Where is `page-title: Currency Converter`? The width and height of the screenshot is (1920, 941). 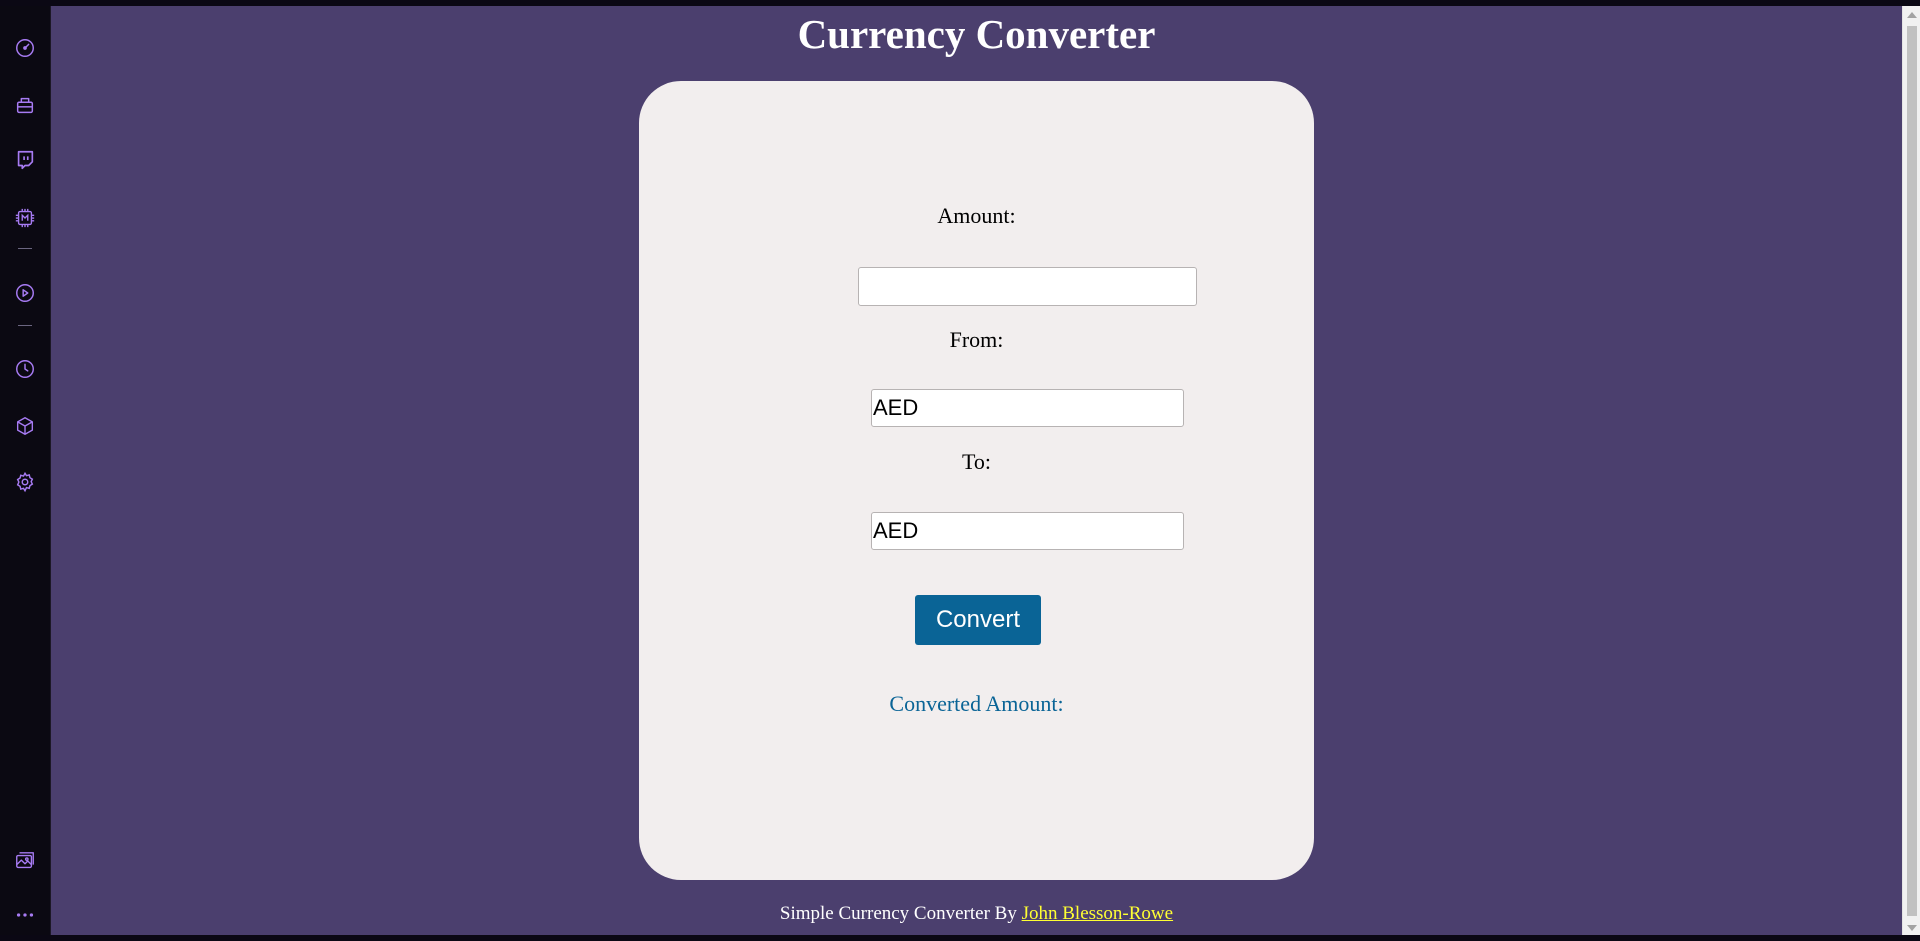 page-title: Currency Converter is located at coordinates (976, 34).